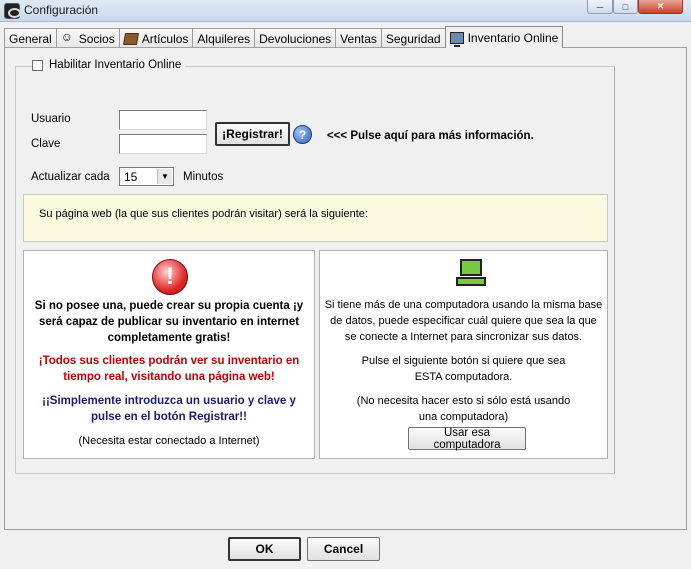 This screenshot has width=691, height=569. I want to click on tab-alquileres: Alquileres, so click(223, 38).